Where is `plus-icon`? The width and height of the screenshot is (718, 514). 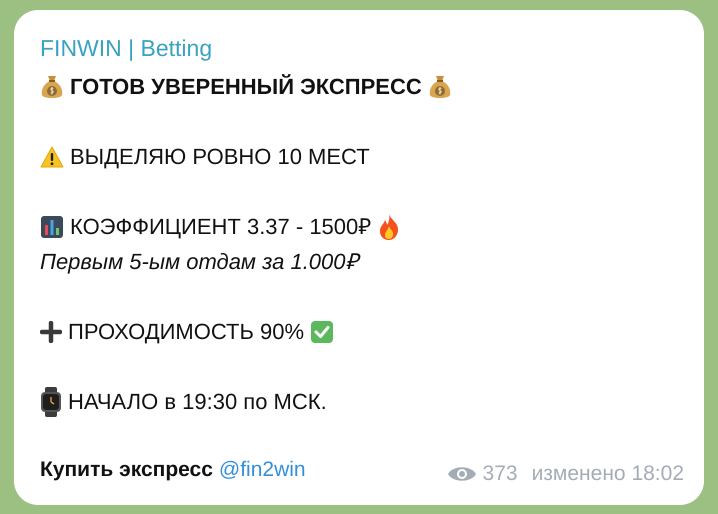 plus-icon is located at coordinates (51, 331).